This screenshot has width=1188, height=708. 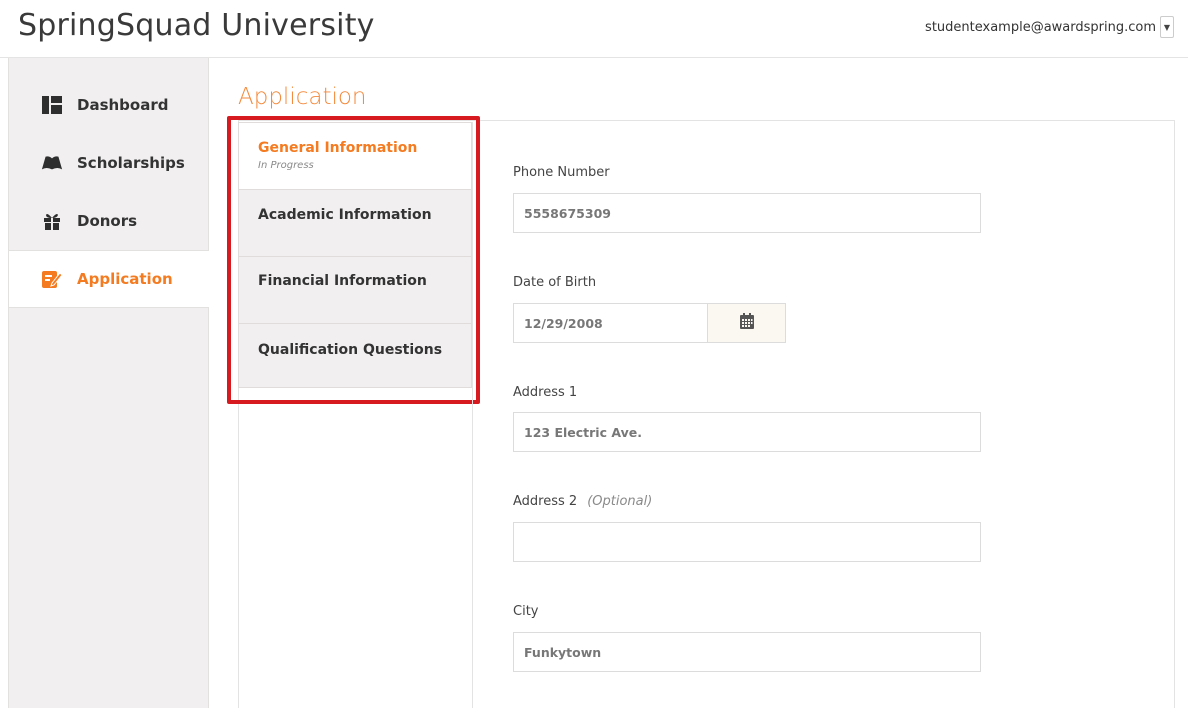 What do you see at coordinates (747, 432) in the screenshot?
I see `address1-input: 123 Electric Ave.` at bounding box center [747, 432].